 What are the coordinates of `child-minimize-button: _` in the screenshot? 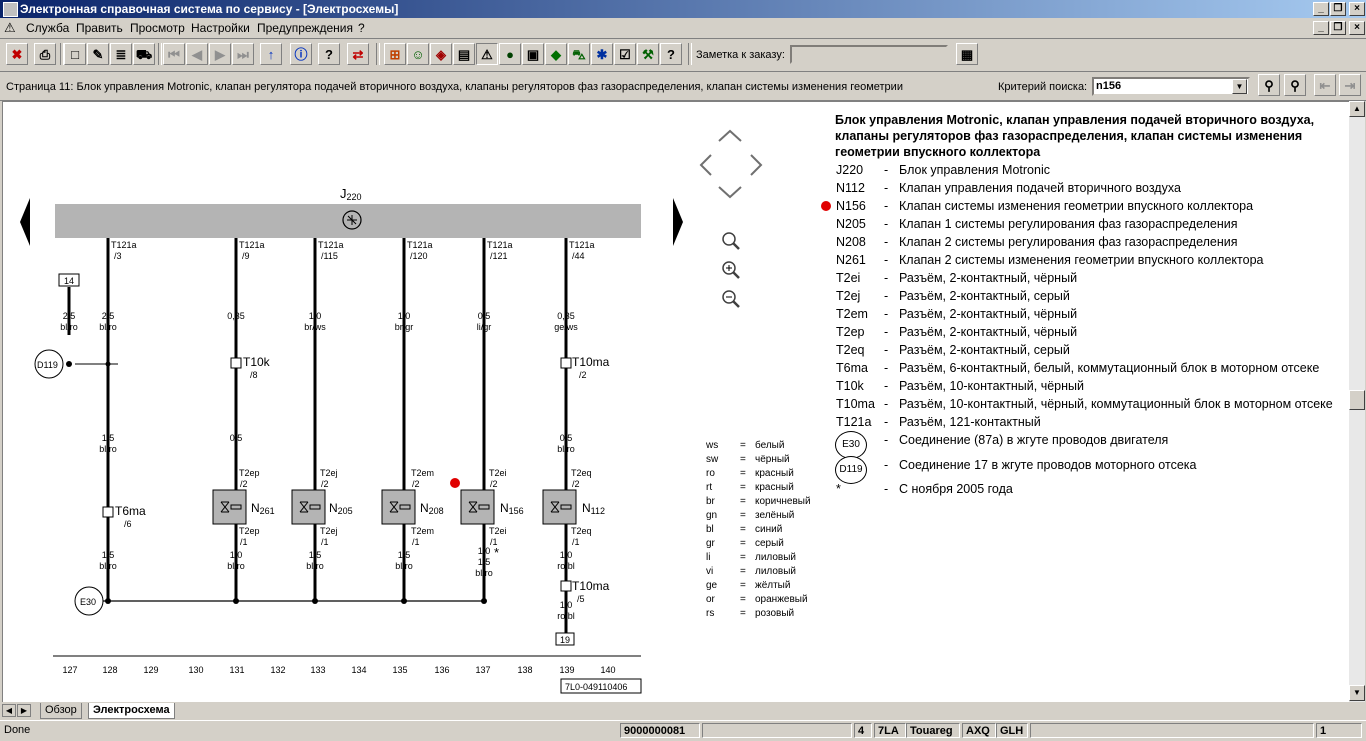 It's located at (1321, 28).